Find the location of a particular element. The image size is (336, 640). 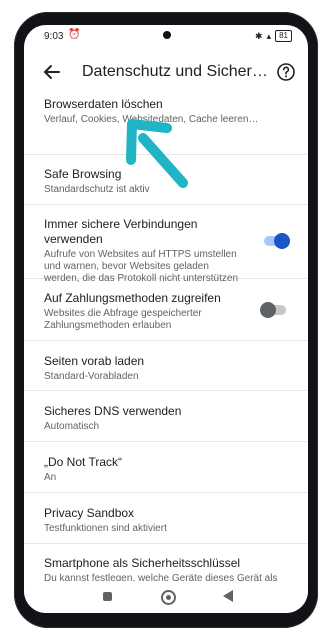

home-icon is located at coordinates (168, 597).